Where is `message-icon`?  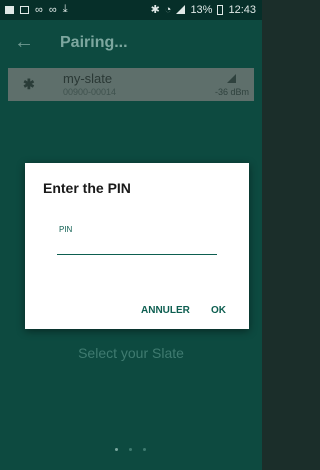
message-icon is located at coordinates (9, 9).